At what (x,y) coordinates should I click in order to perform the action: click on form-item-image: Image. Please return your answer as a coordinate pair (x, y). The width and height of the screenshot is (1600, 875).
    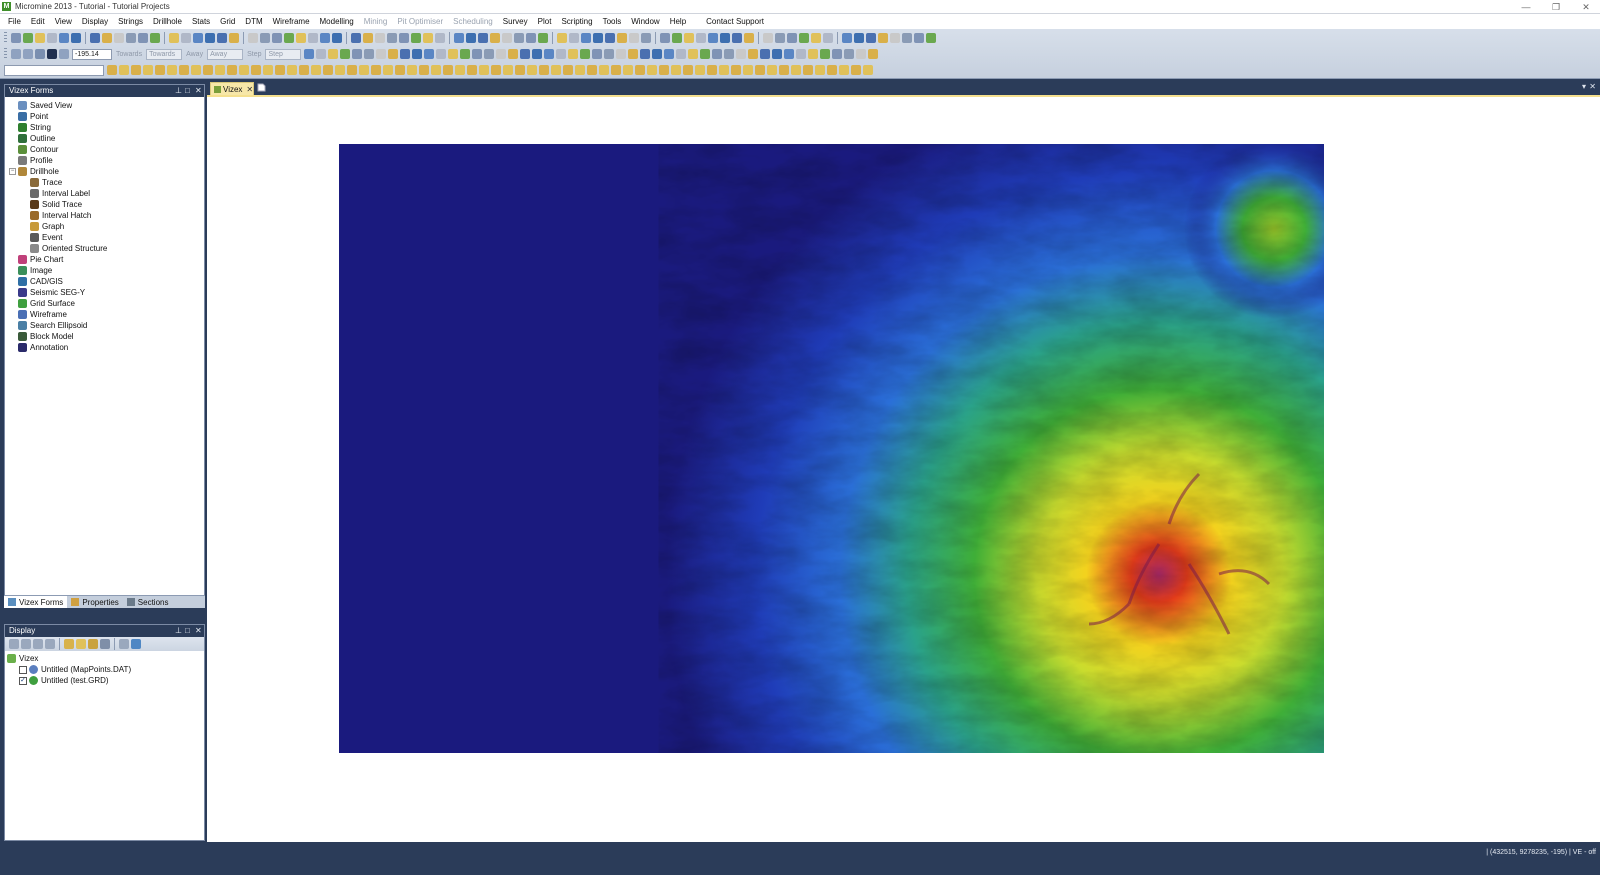
    Looking at the image, I should click on (35, 270).